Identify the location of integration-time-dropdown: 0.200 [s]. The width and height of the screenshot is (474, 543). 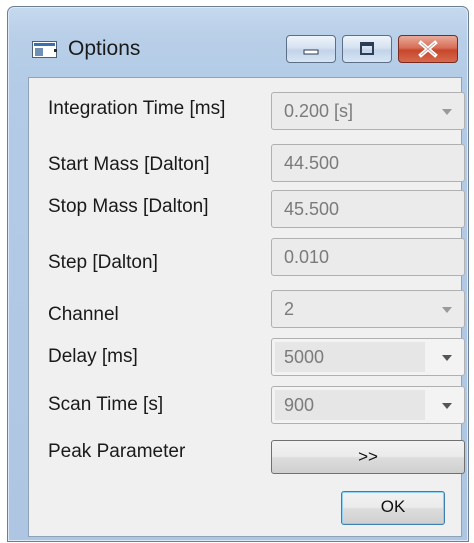
(368, 111).